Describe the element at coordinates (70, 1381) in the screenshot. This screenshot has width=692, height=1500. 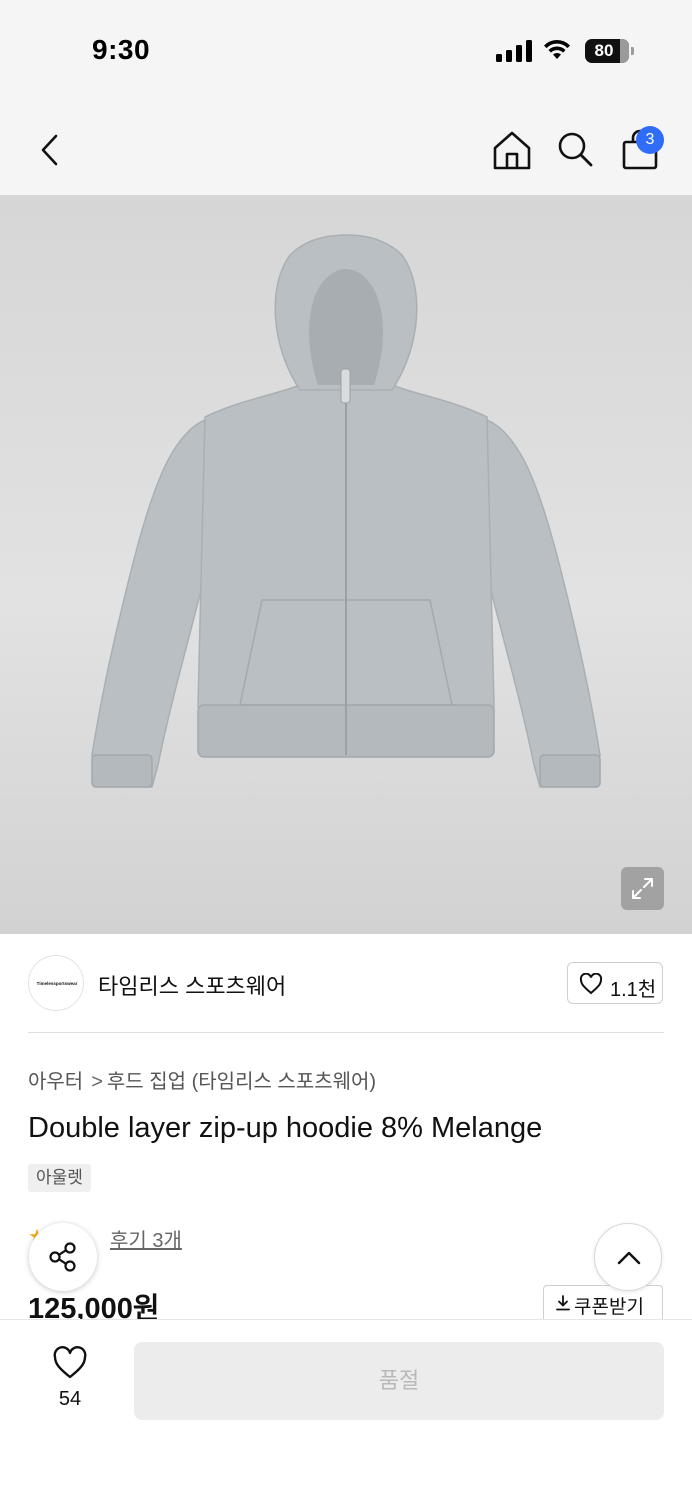
I see `wishlist-button: 54` at that location.